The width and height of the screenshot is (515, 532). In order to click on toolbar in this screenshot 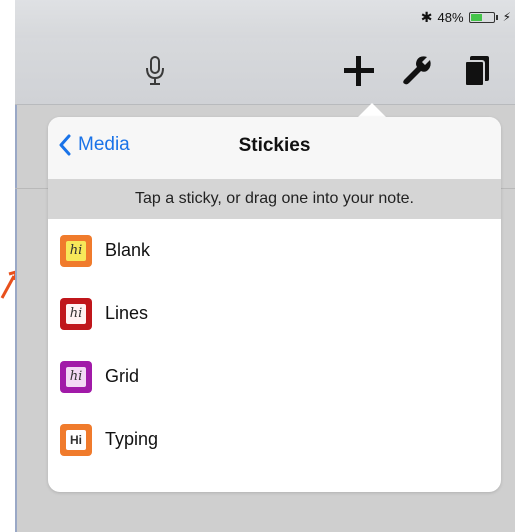, I will do `click(265, 71)`.